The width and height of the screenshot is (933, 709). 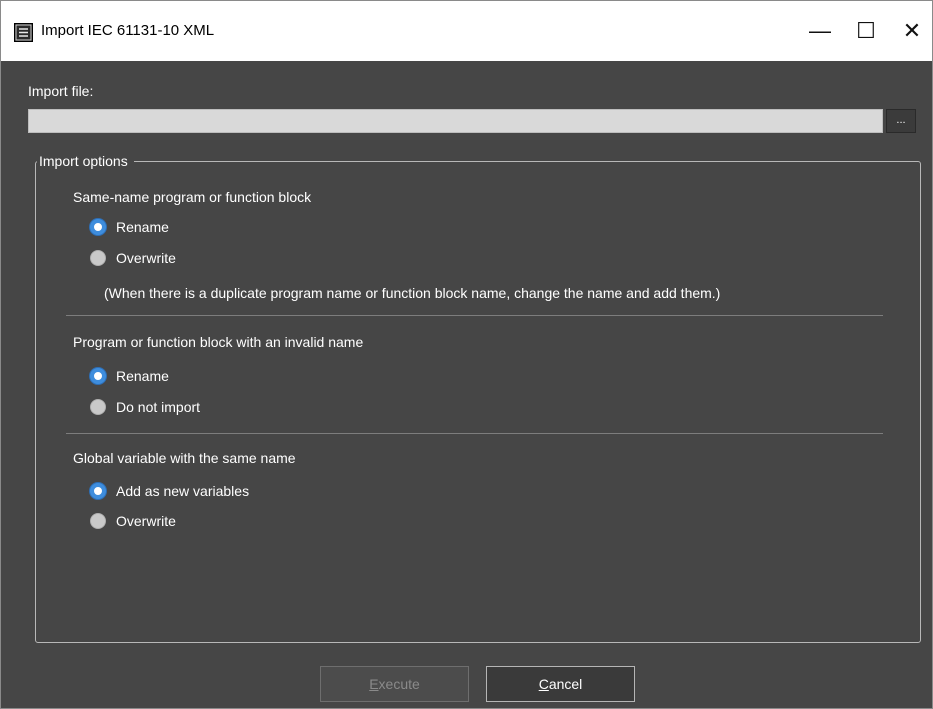 I want to click on minimize-button: —, so click(x=820, y=31).